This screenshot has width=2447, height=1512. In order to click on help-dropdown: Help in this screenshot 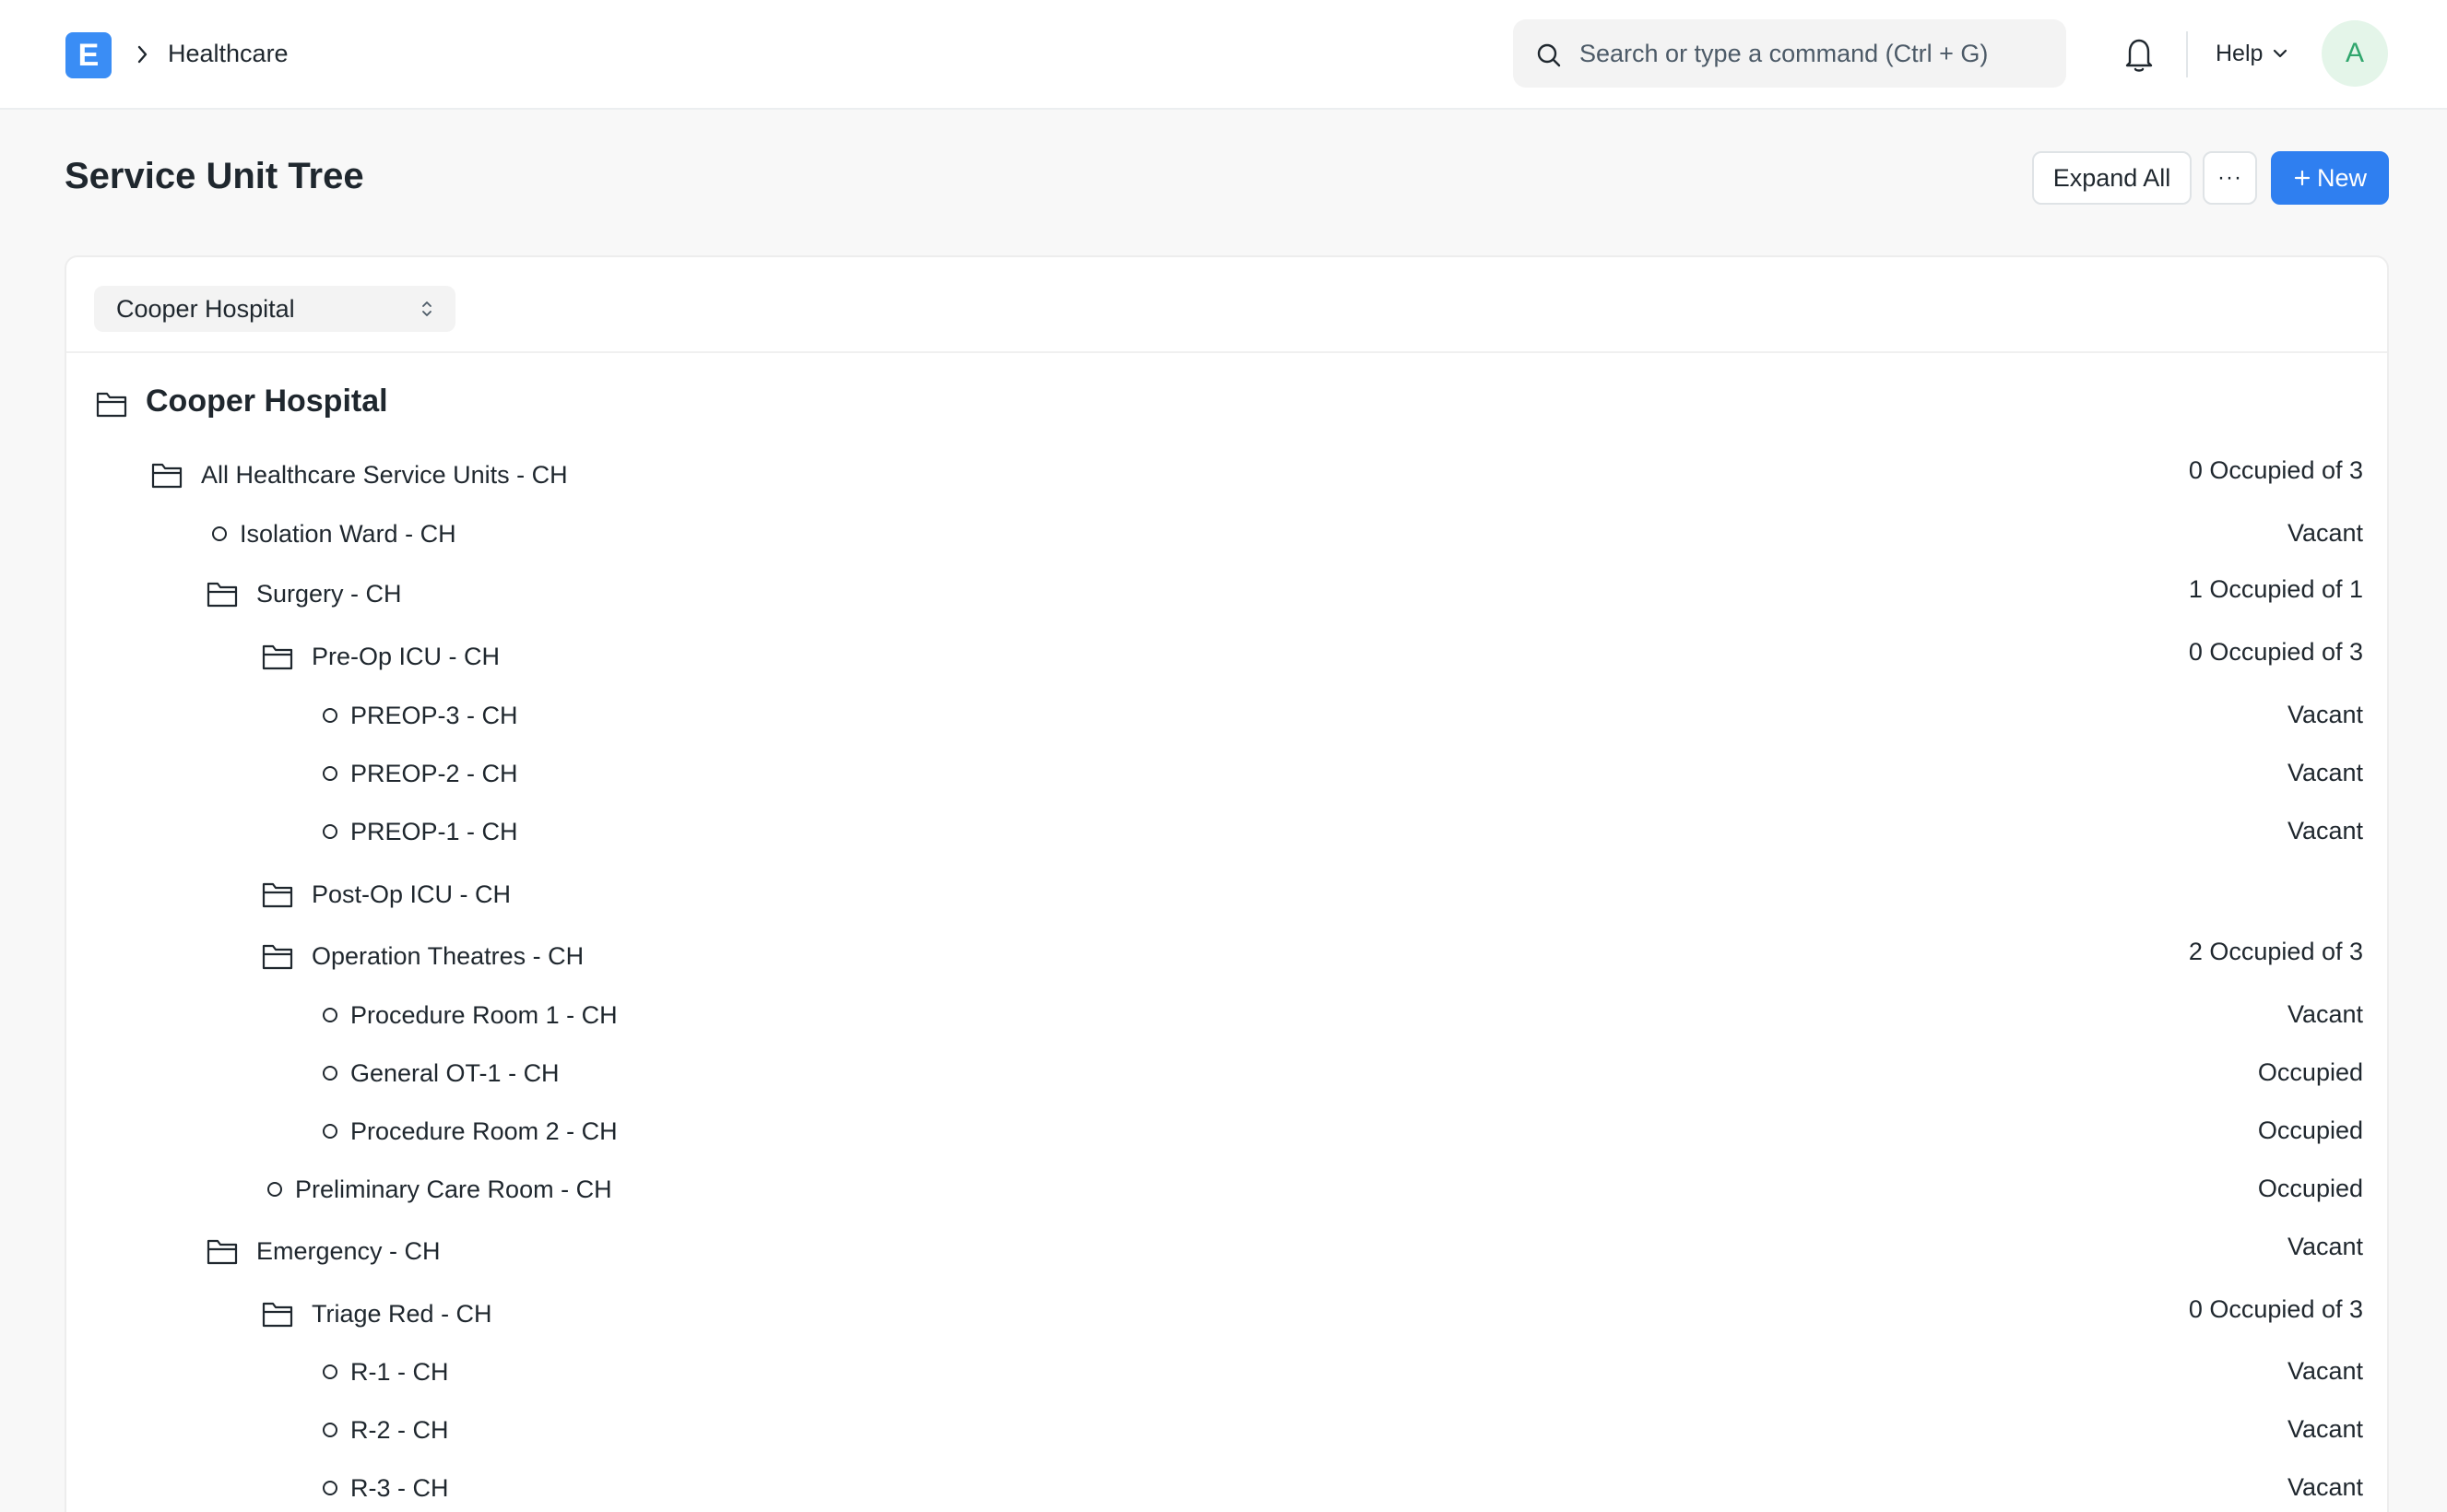, I will do `click(2252, 54)`.